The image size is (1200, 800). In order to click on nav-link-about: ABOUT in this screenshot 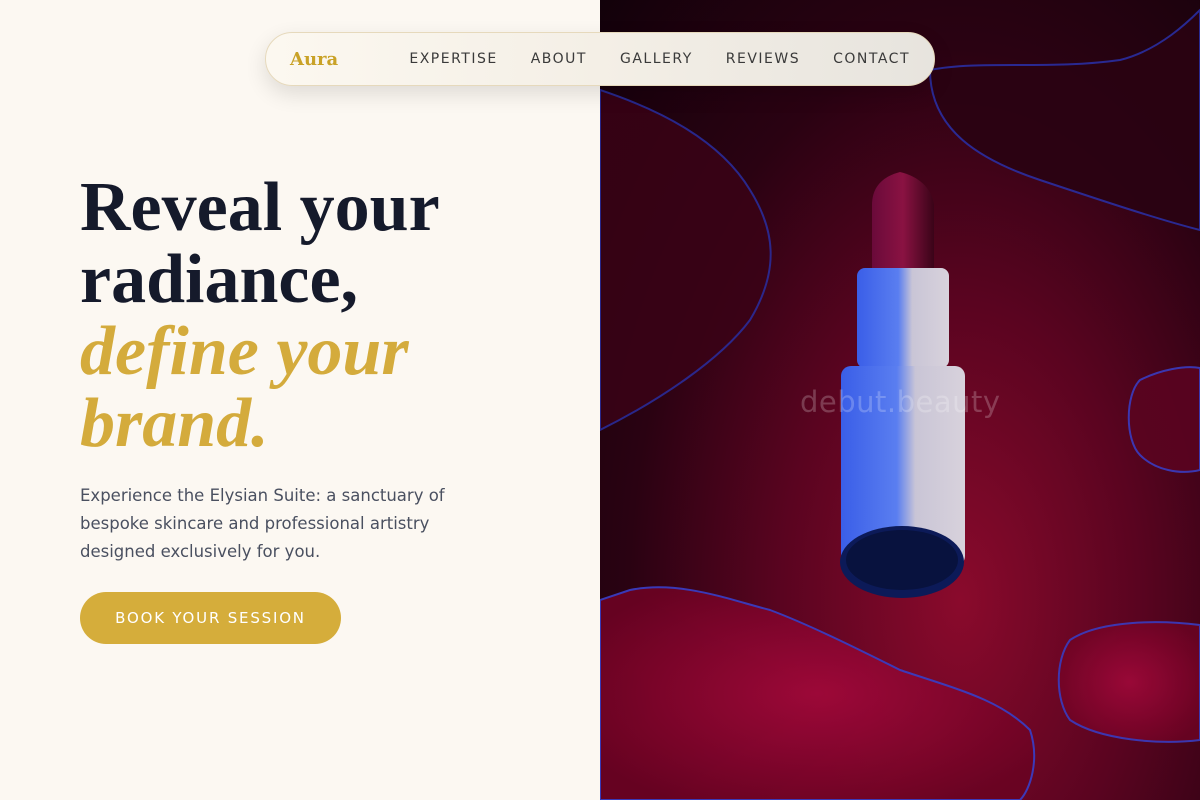, I will do `click(559, 59)`.